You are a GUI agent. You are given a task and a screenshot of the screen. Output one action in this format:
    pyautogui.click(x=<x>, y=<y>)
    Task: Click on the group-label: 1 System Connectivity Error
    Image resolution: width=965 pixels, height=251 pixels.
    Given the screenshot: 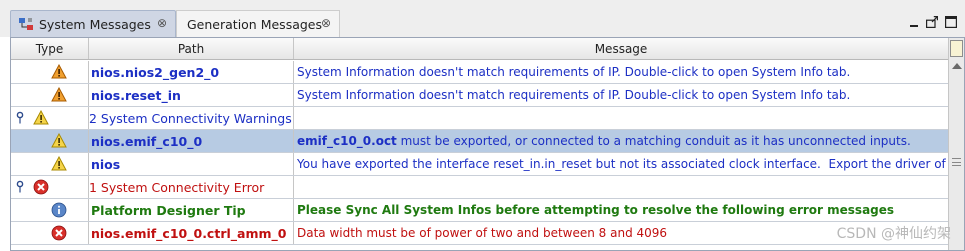 What is the action you would take?
    pyautogui.click(x=177, y=187)
    